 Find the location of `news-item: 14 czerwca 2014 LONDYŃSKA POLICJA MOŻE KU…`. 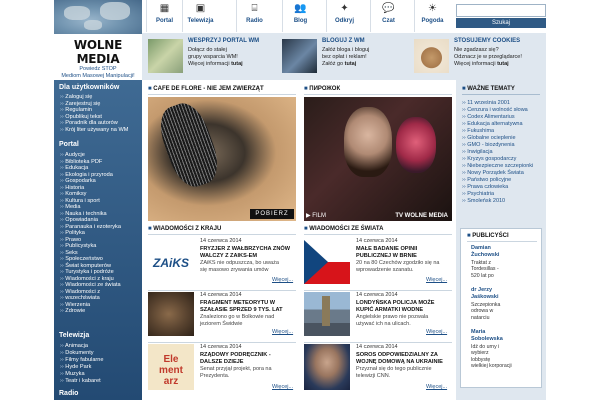

news-item: 14 czerwca 2014 LONDYŃSKA POLICJA MOŻE KU… is located at coordinates (379, 317).